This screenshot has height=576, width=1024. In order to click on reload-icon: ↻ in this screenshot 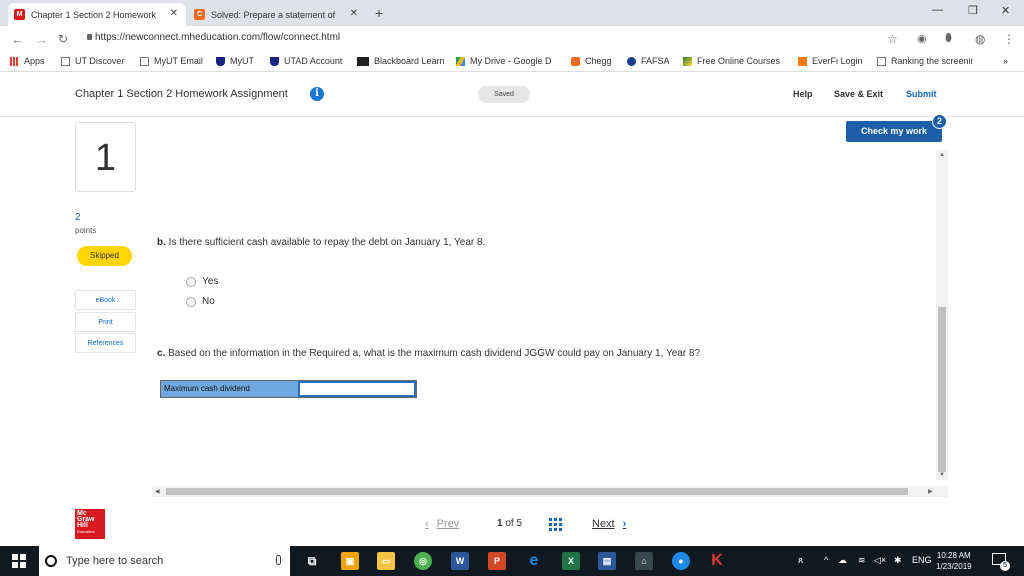, I will do `click(63, 39)`.